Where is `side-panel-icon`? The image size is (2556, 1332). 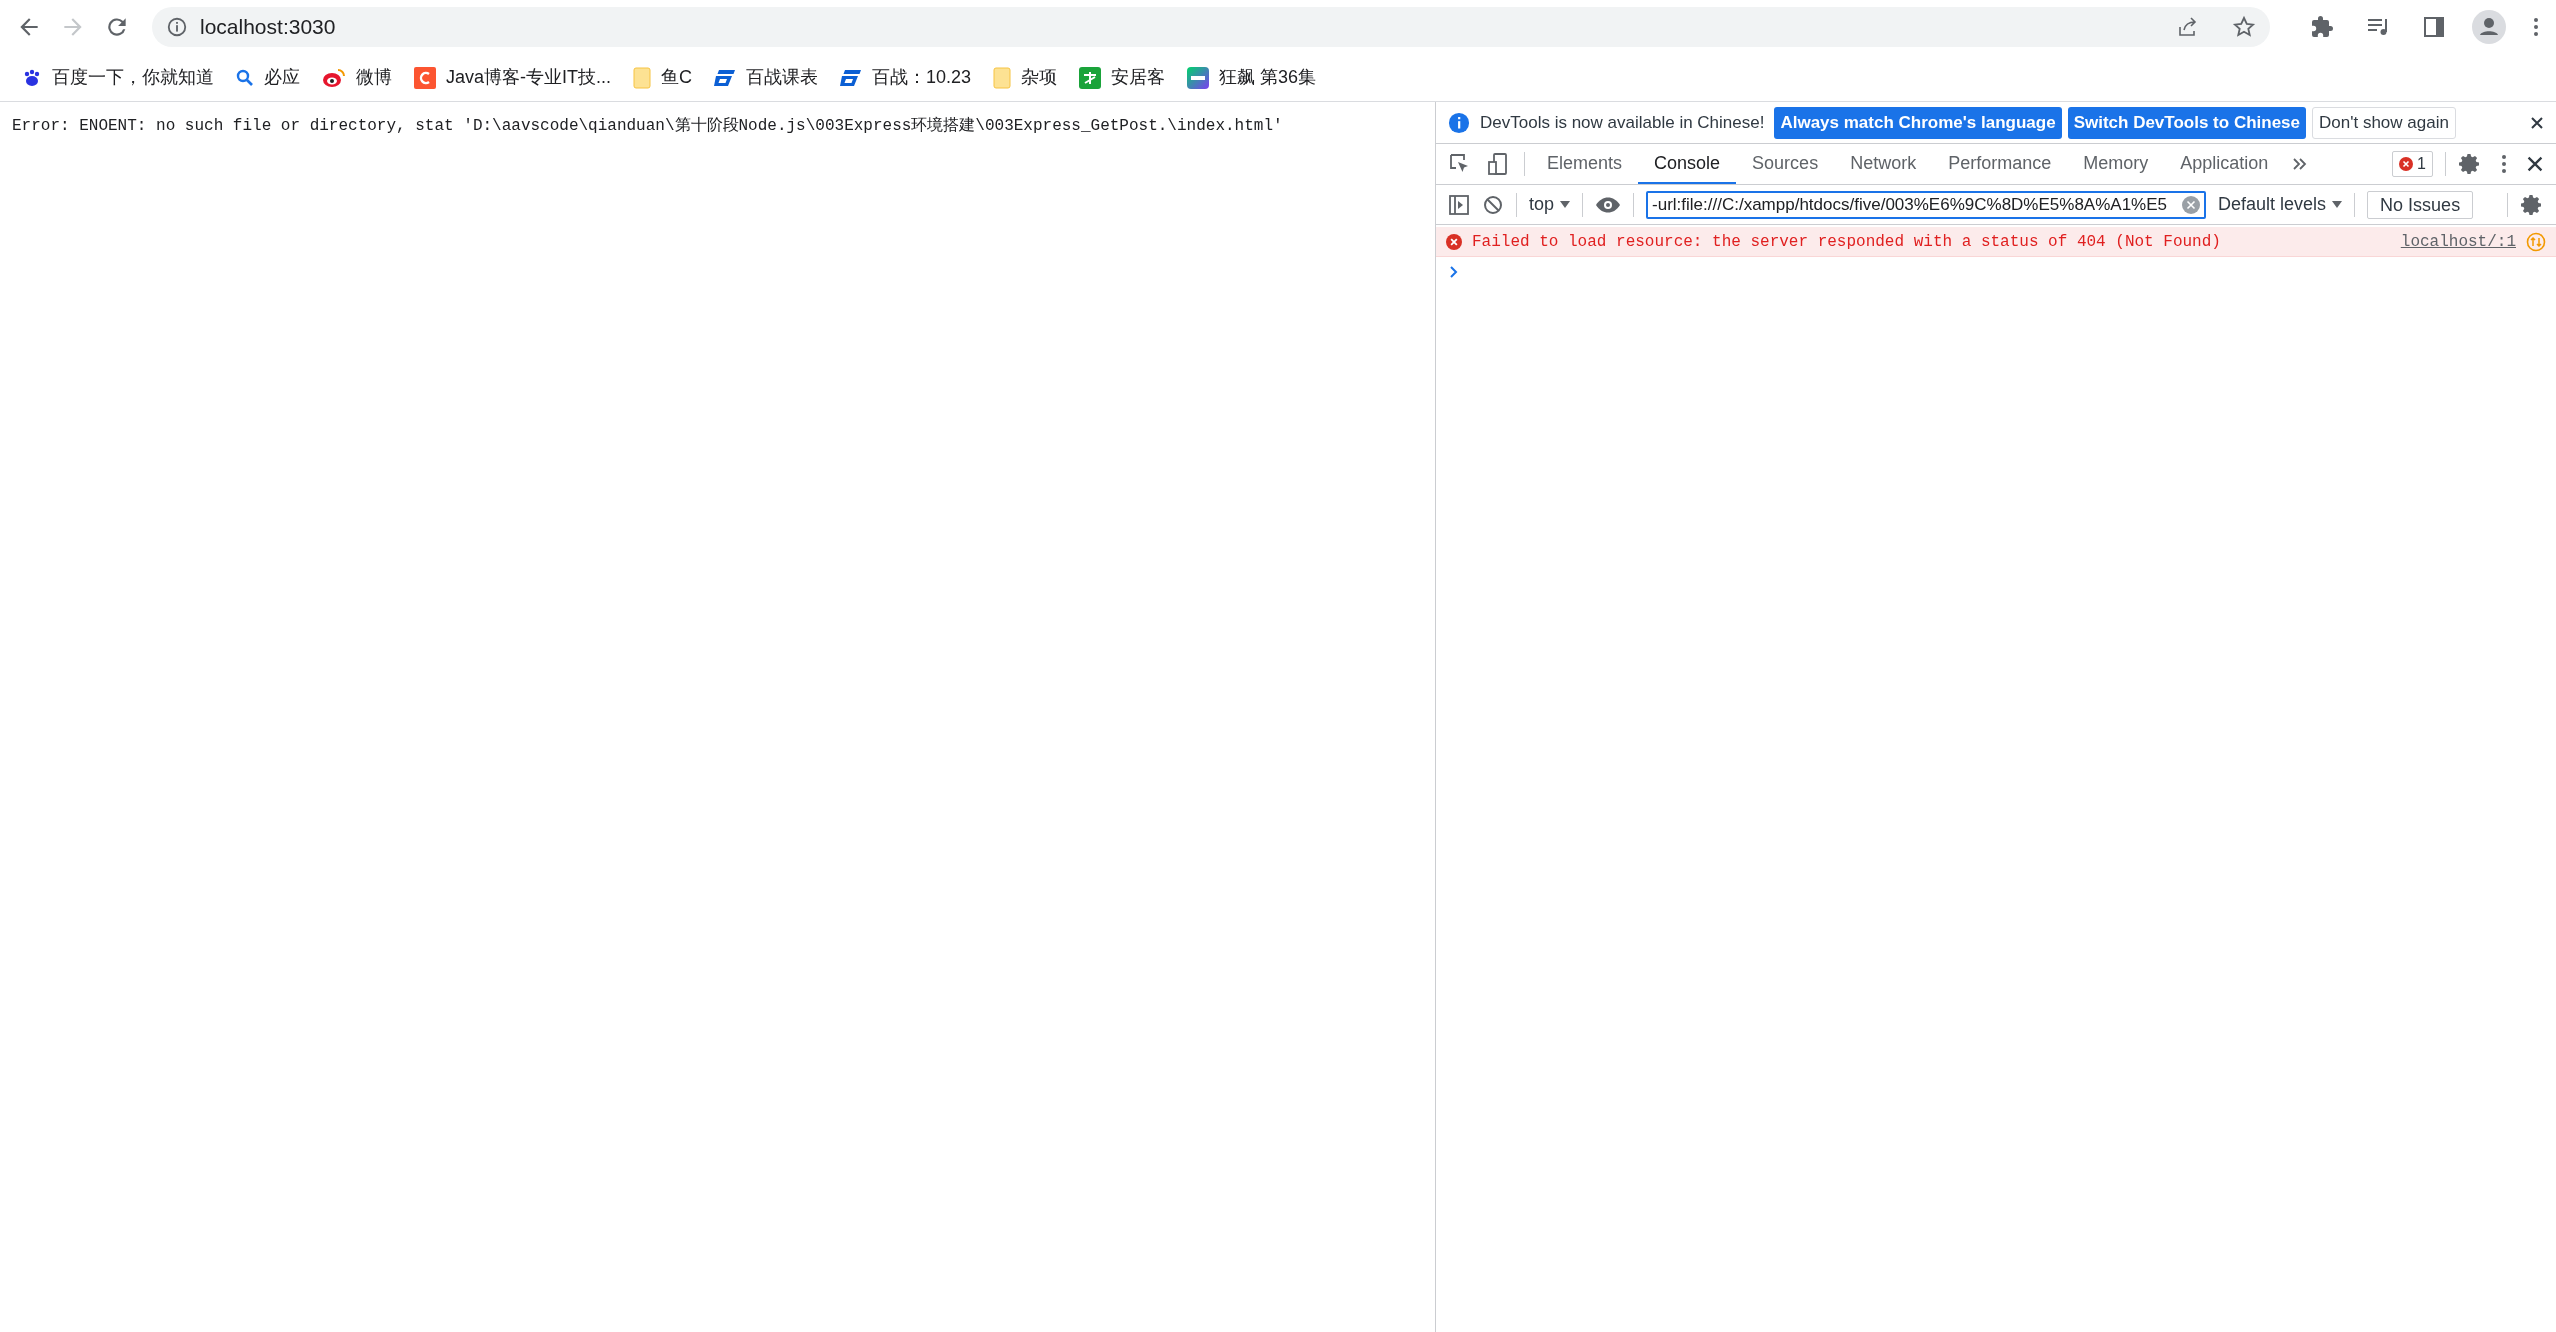
side-panel-icon is located at coordinates (2434, 27).